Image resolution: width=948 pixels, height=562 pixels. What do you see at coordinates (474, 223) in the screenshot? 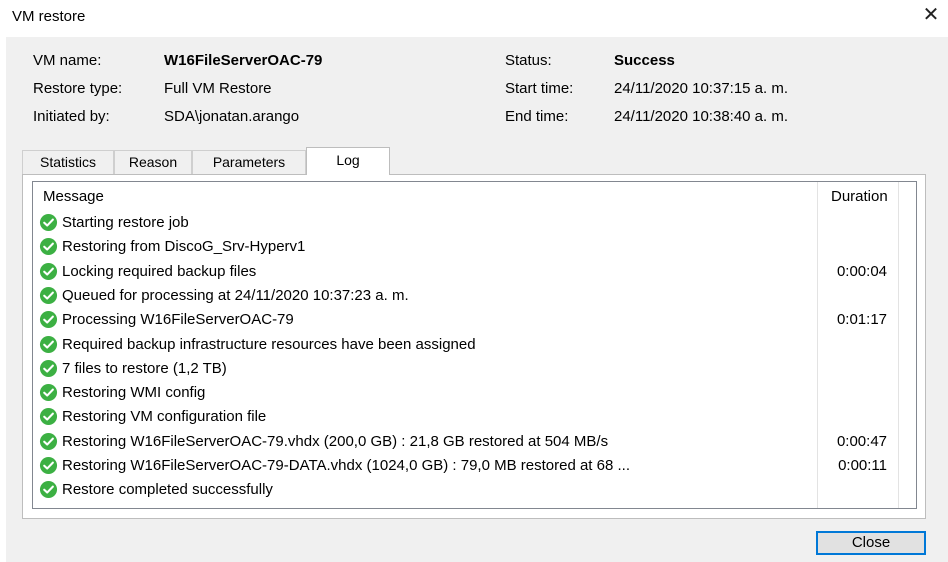
I see `log-row: Starting restore job` at bounding box center [474, 223].